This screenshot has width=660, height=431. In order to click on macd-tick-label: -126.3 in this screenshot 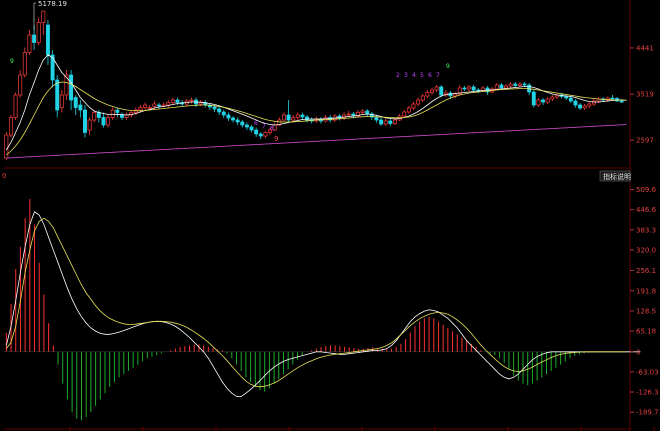, I will do `click(647, 393)`.